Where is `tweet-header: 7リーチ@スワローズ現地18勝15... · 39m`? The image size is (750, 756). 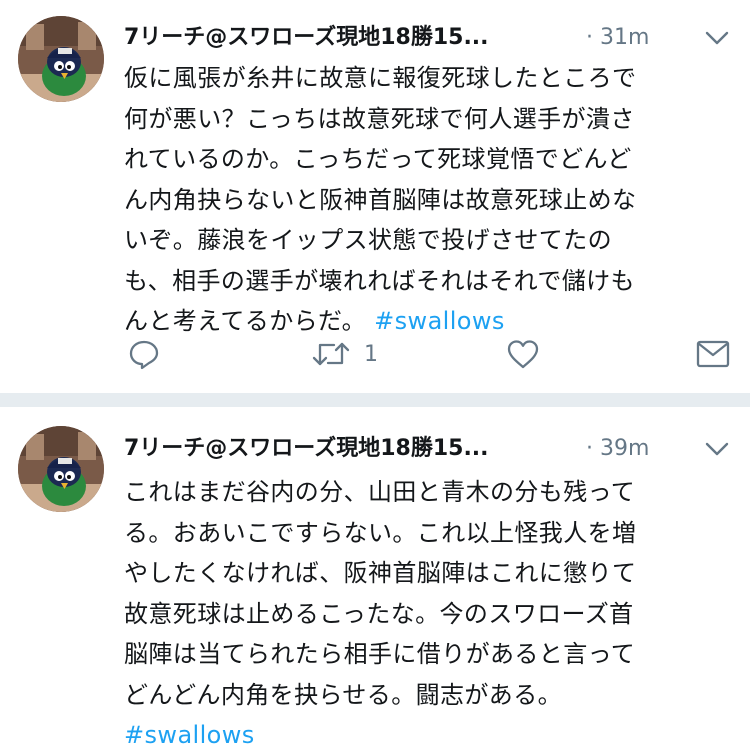
tweet-header: 7リーチ@スワローズ現地18勝15... · 39m is located at coordinates (429, 449).